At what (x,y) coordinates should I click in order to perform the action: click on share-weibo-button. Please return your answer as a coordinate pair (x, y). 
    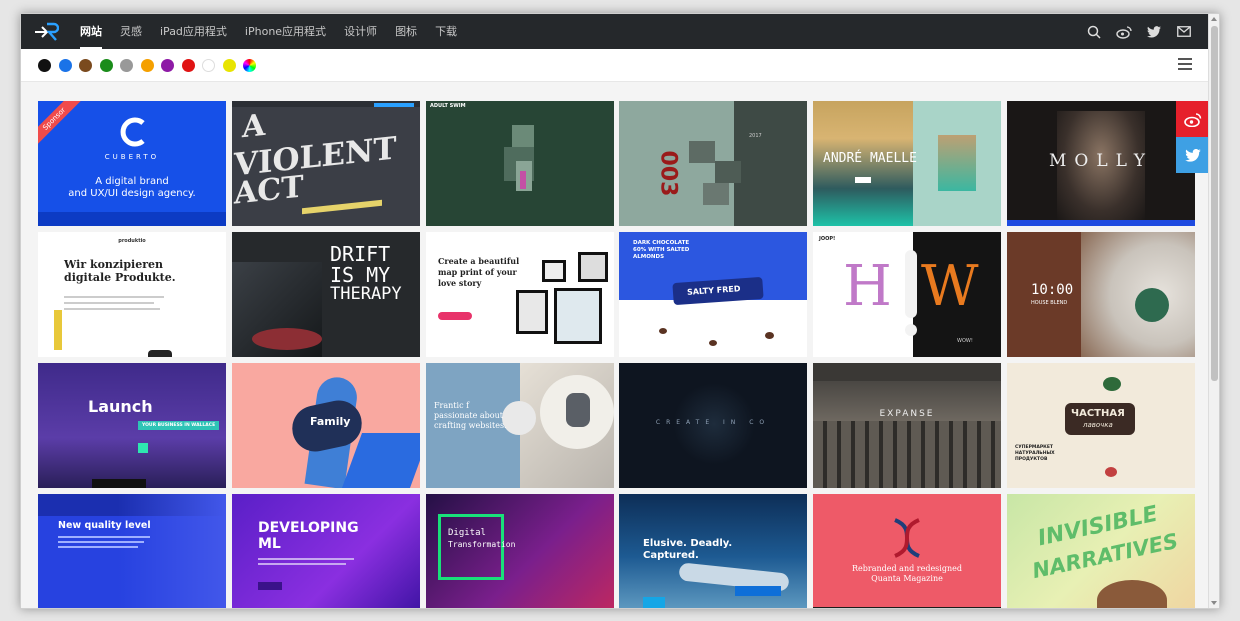
    Looking at the image, I should click on (1193, 119).